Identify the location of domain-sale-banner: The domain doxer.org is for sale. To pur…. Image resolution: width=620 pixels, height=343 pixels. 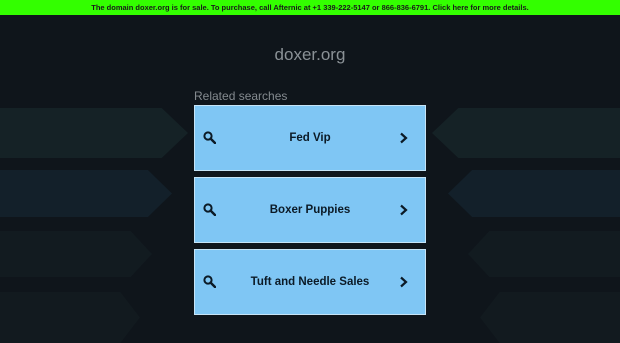
(310, 7).